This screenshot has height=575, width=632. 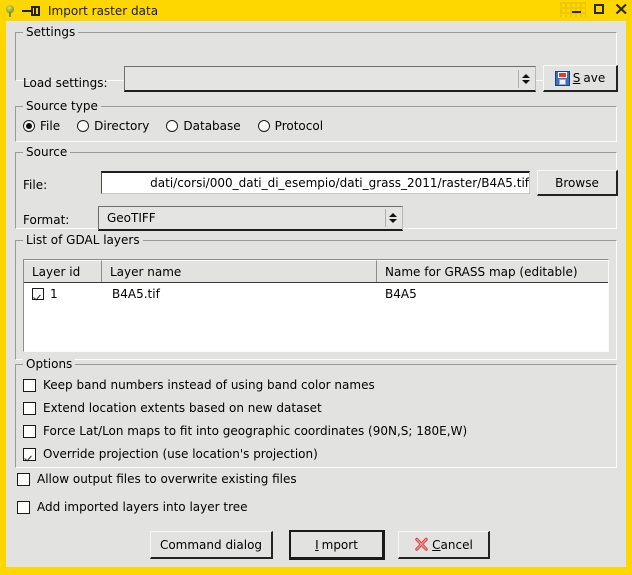 I want to click on checkbox-override-projection-icon, so click(x=29, y=454).